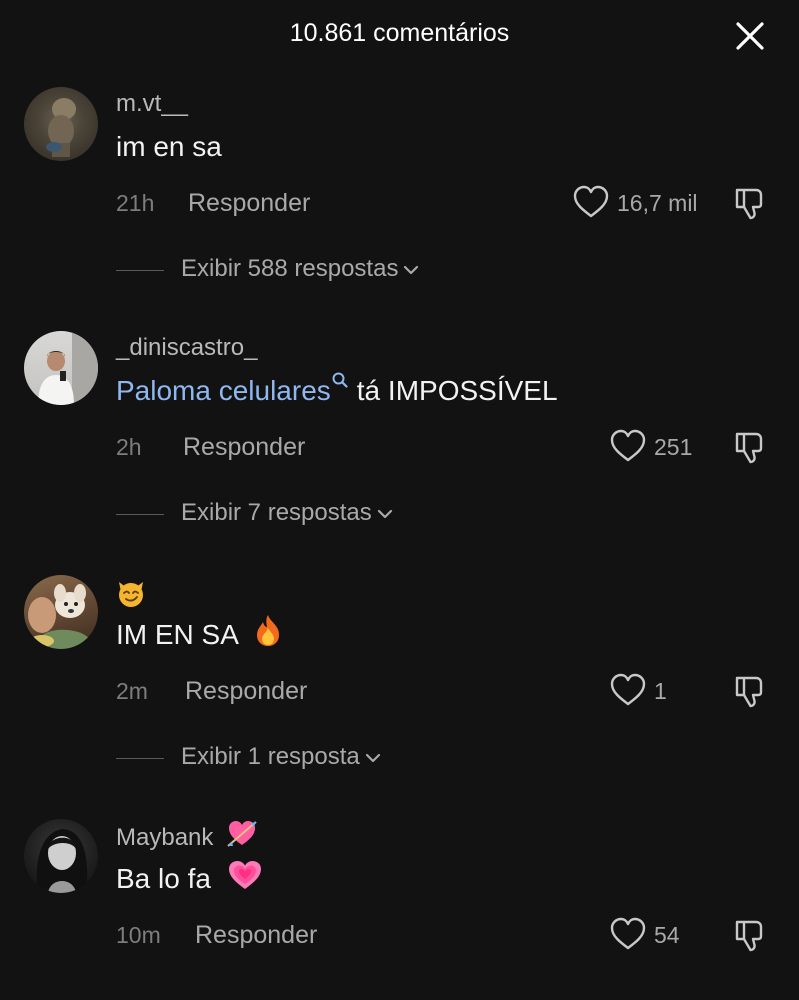  I want to click on comment-text-body: tá IMPOSSÍVEL, so click(457, 390).